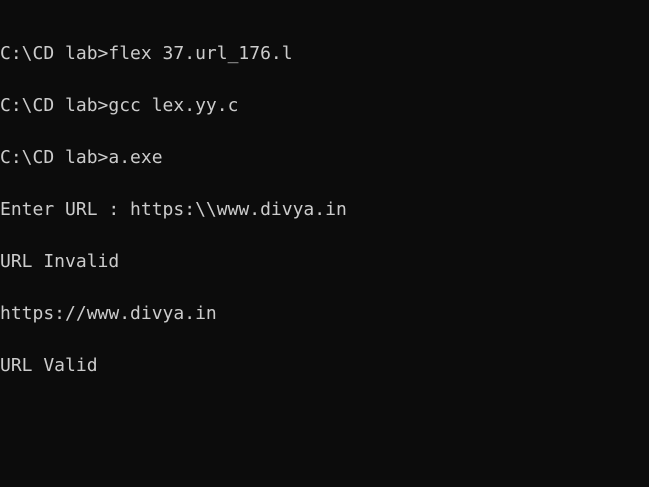 The image size is (649, 487). I want to click on console-line: Enter URL : https:\\www.divya.in, so click(173, 209).